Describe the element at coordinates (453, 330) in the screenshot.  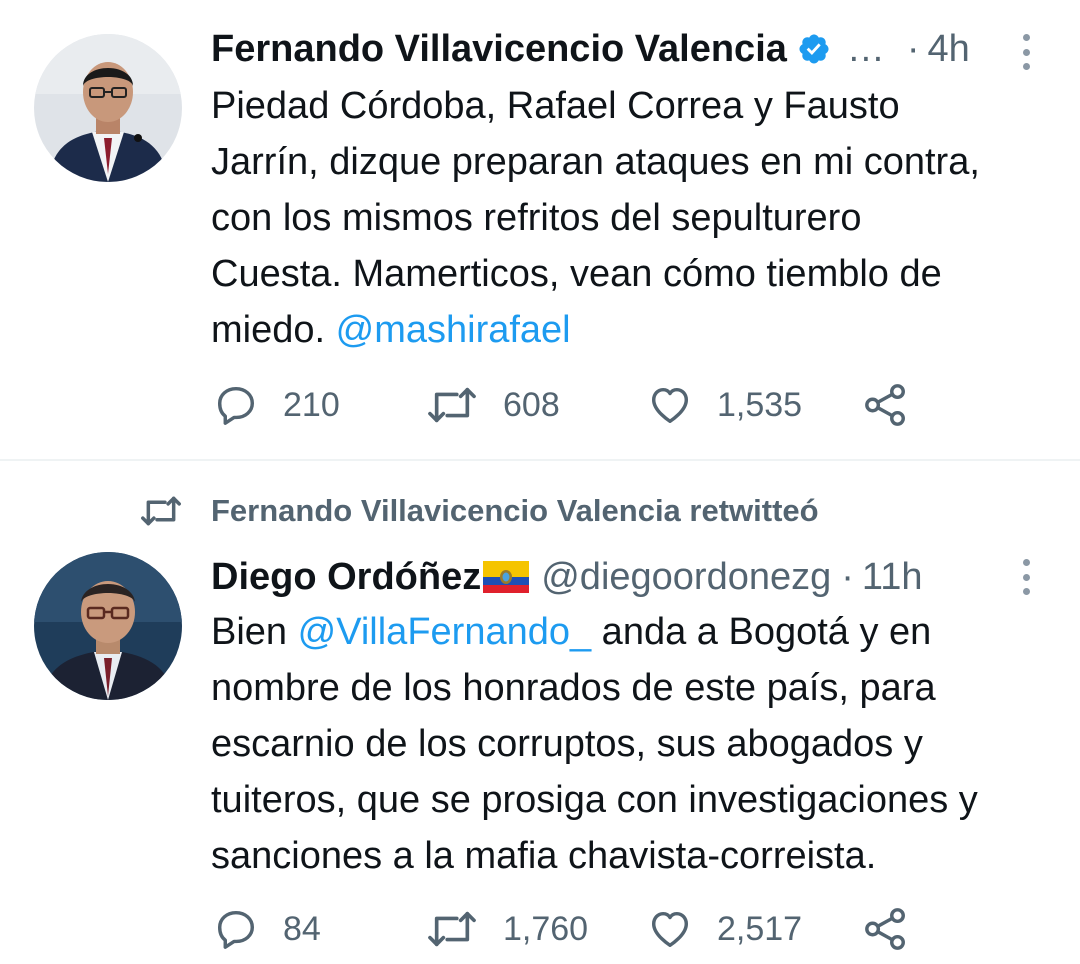
I see `mention-link: @mashirafael` at that location.